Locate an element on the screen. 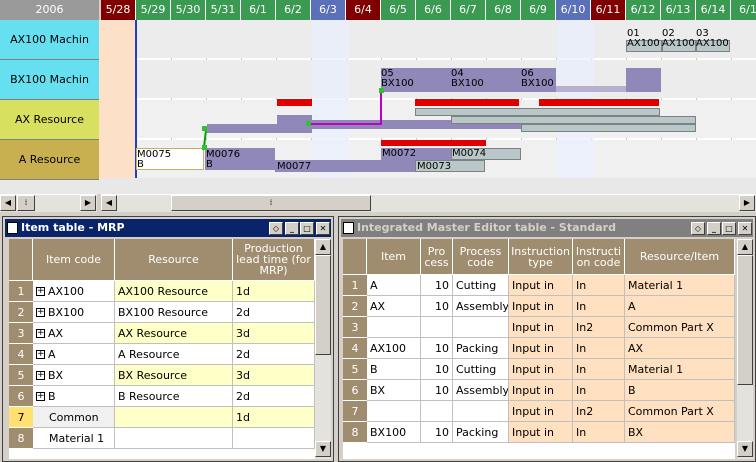 Image resolution: width=756 pixels, height=462 pixels. column-header-item: Item is located at coordinates (394, 257).